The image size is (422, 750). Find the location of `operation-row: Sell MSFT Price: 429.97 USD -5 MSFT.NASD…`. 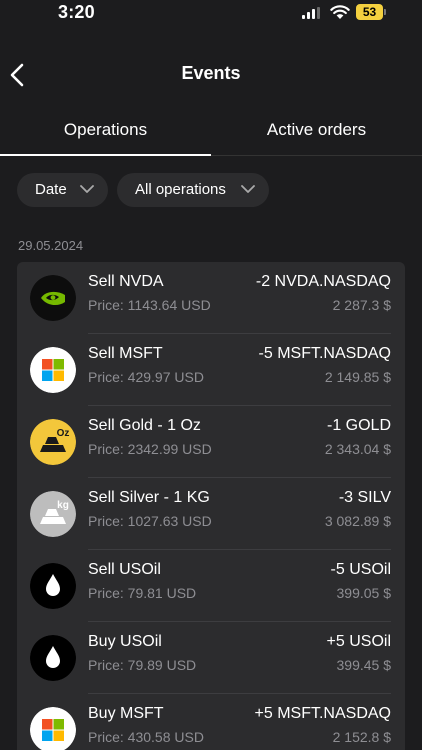

operation-row: Sell MSFT Price: 429.97 USD -5 MSFT.NASD… is located at coordinates (211, 370).